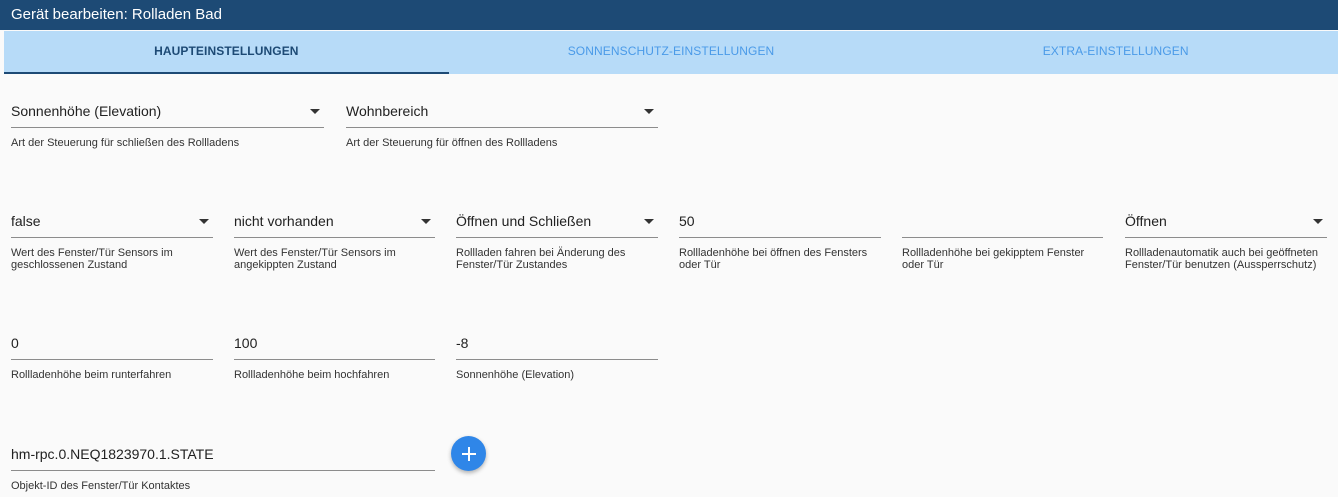 The height and width of the screenshot is (497, 1338). Describe the element at coordinates (780, 221) in the screenshot. I see `height-window-open-input: 50` at that location.